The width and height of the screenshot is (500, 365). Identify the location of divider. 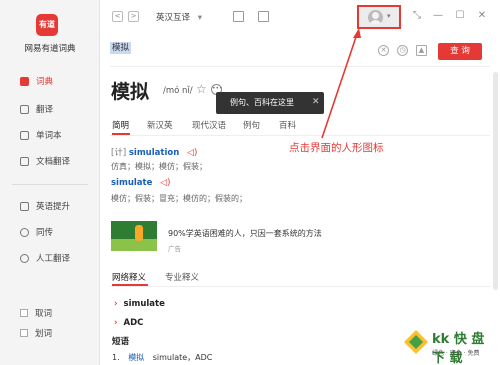
(300, 286).